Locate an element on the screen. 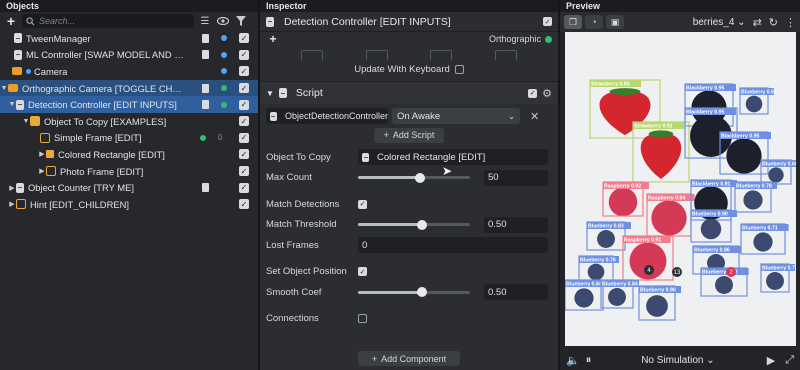 Image resolution: width=800 pixels, height=370 pixels. add-component-button: + Add Component is located at coordinates (409, 358).